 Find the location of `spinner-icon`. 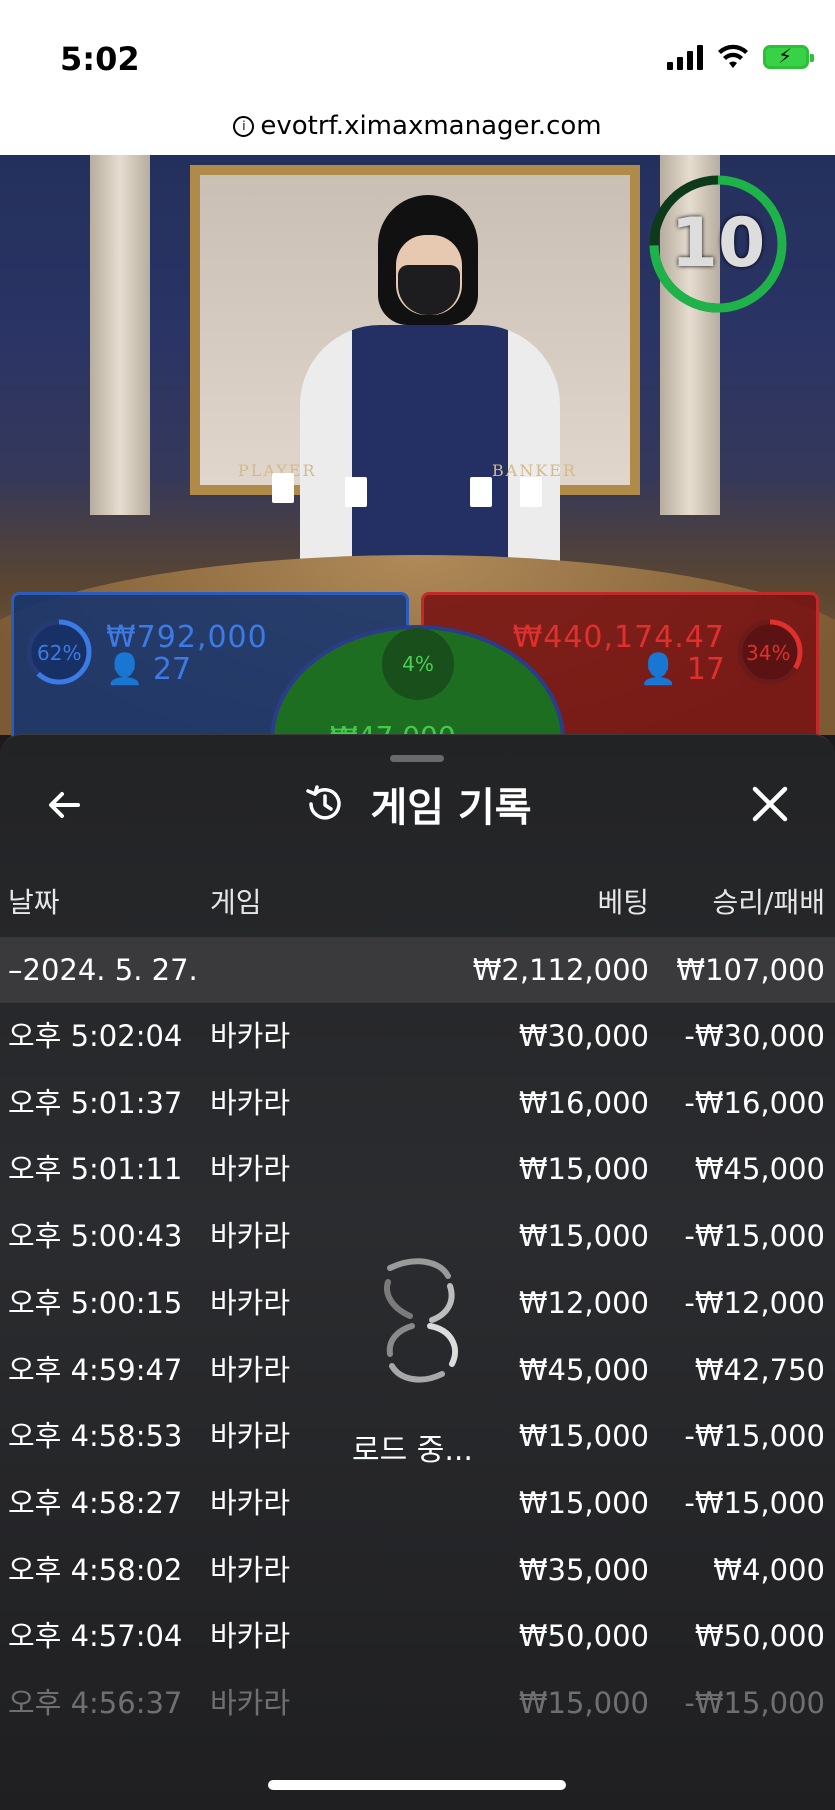

spinner-icon is located at coordinates (421, 1320).